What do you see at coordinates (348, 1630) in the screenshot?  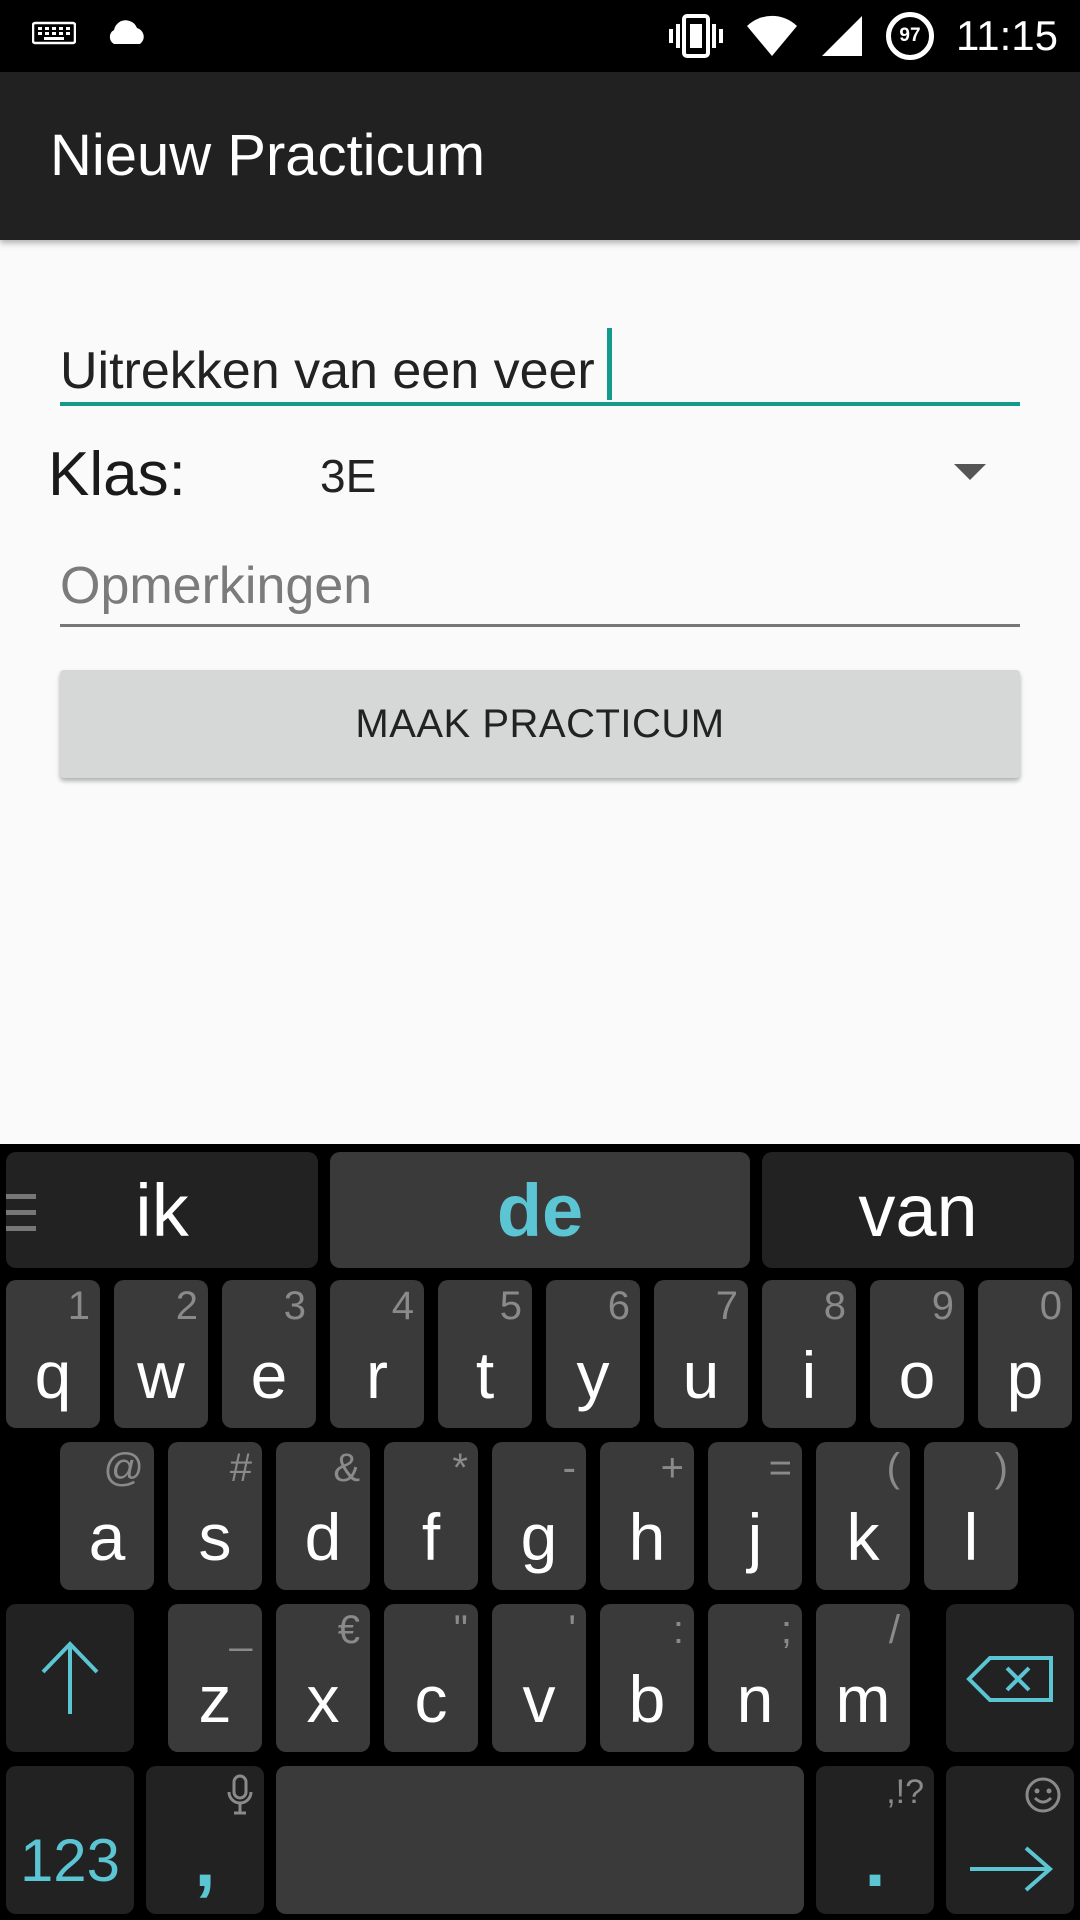 I see `key-hint: €` at bounding box center [348, 1630].